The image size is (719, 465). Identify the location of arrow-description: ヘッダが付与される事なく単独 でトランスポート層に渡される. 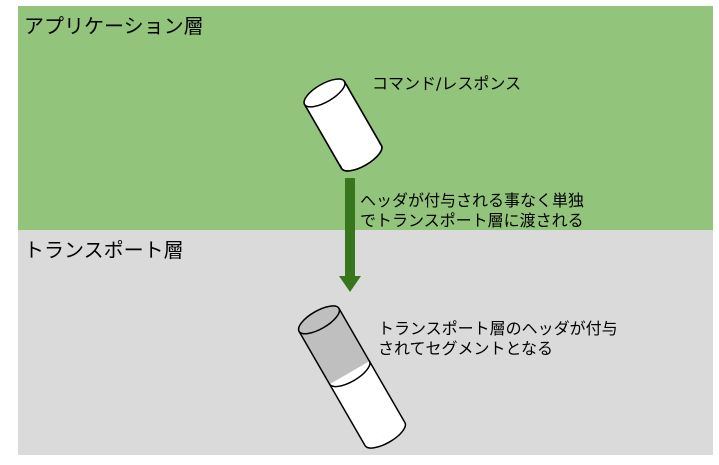
(472, 211).